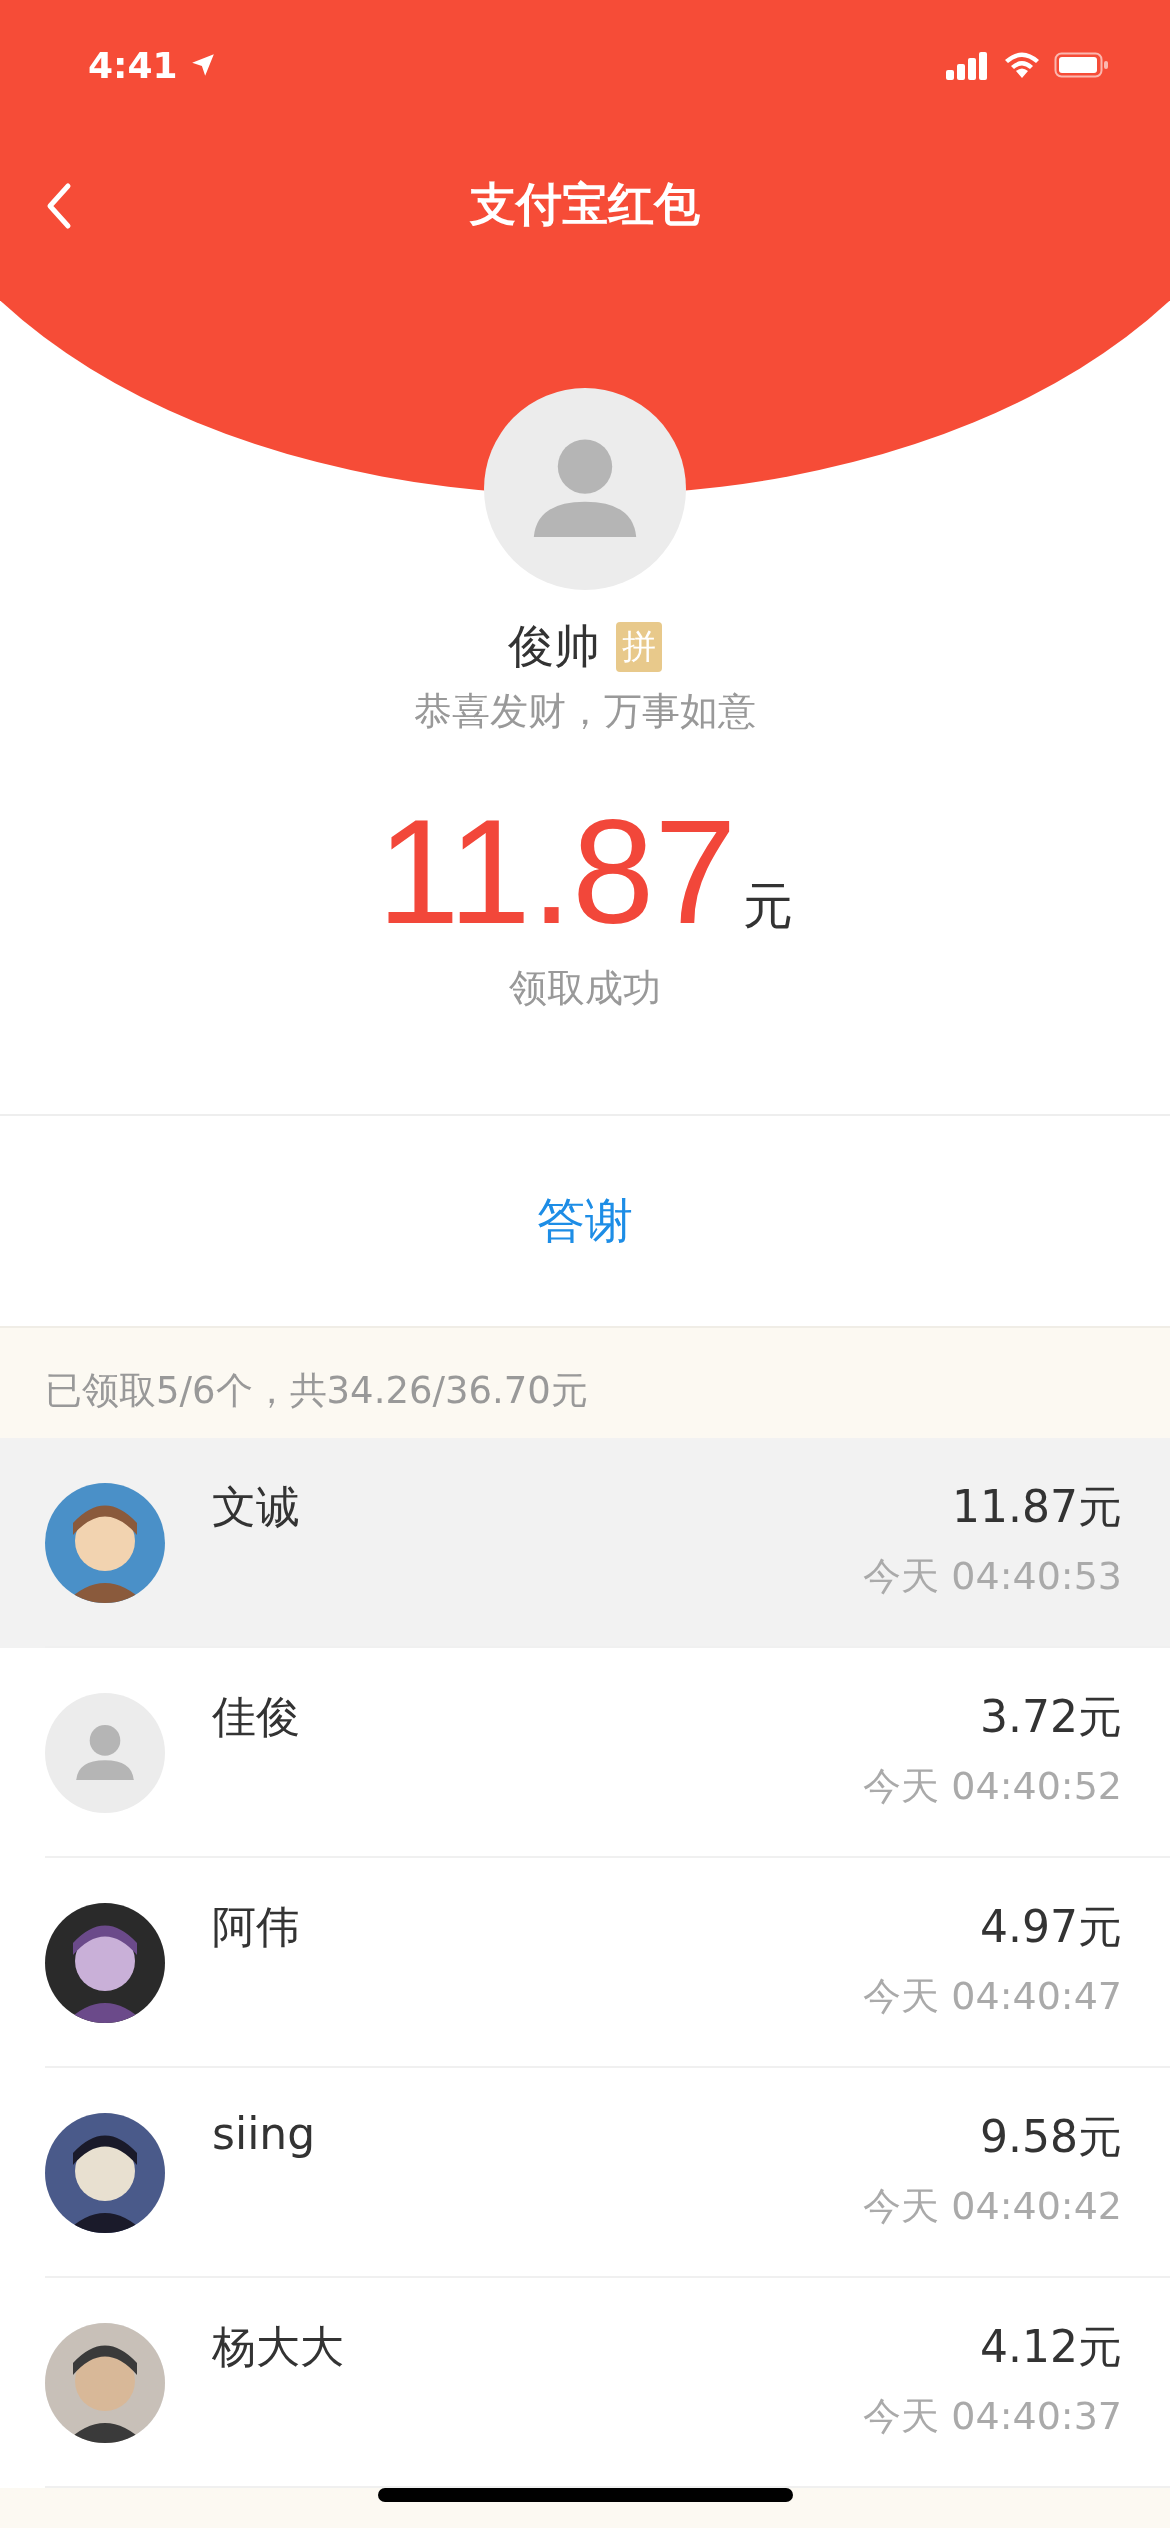  I want to click on group-badge: 拼, so click(639, 647).